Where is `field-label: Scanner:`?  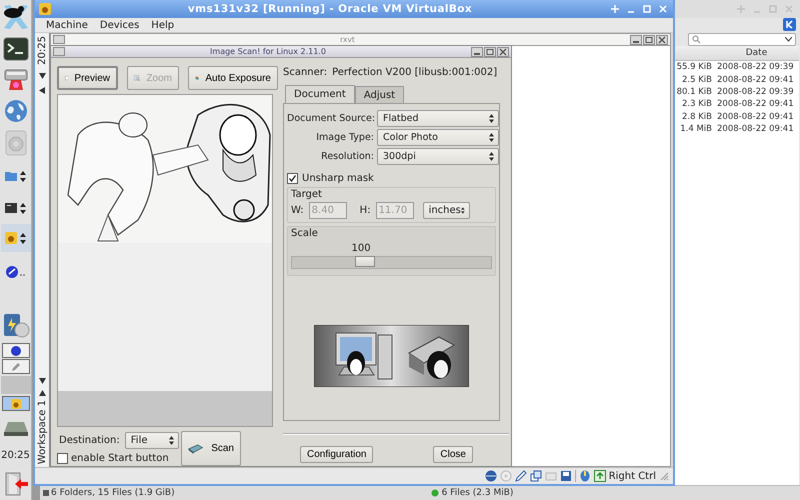
field-label: Scanner: is located at coordinates (305, 72).